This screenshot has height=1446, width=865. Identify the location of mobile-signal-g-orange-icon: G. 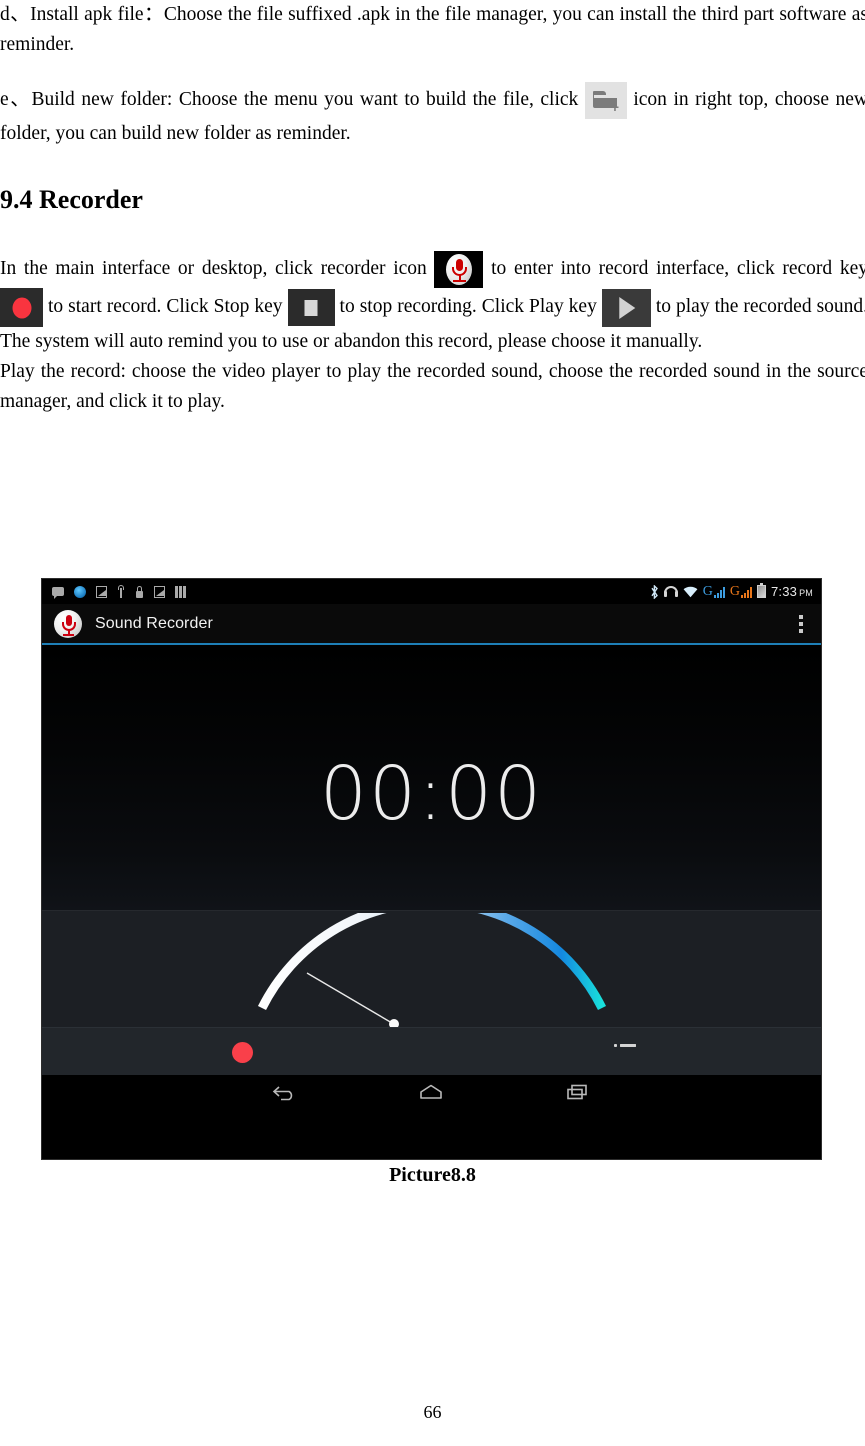
(740, 591).